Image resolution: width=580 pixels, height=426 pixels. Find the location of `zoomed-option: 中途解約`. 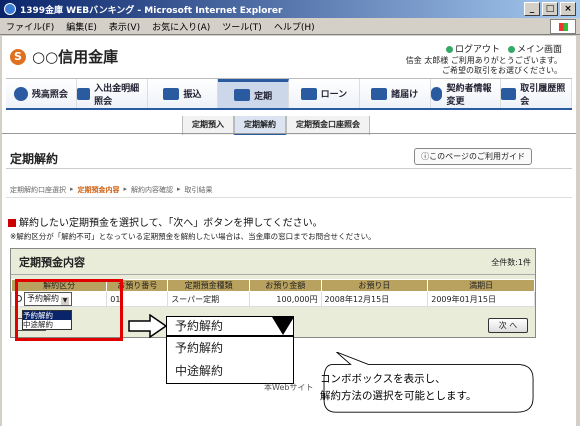

zoomed-option: 中途解約 is located at coordinates (230, 371).